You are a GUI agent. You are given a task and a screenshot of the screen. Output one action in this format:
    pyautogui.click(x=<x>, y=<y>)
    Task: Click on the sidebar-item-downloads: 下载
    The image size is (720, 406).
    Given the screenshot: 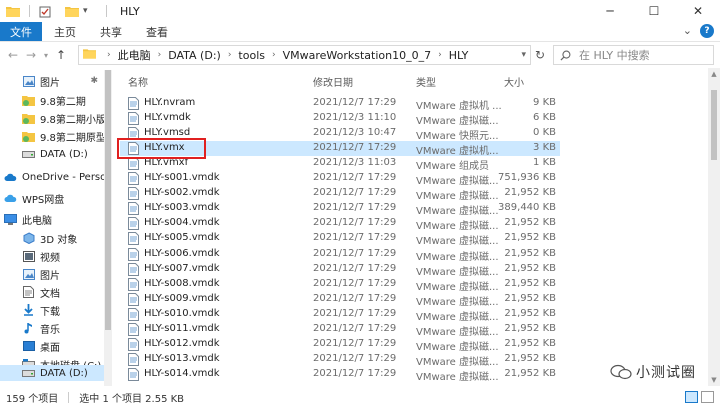 What is the action you would take?
    pyautogui.click(x=52, y=310)
    